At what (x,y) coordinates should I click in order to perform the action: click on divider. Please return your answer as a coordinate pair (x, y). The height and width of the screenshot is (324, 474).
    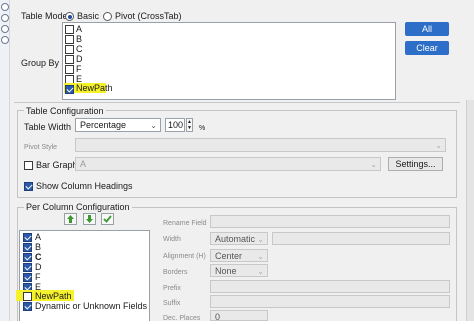
    Looking at the image, I should click on (237, 102).